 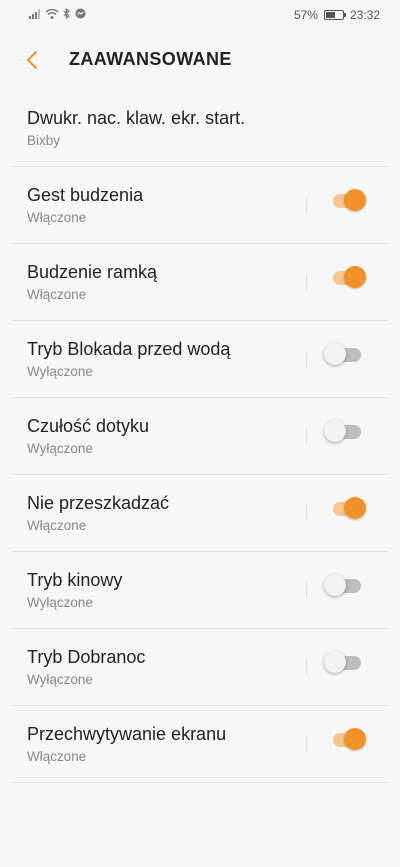 What do you see at coordinates (86, 657) in the screenshot?
I see `setting-label: Tryb Dobranoc` at bounding box center [86, 657].